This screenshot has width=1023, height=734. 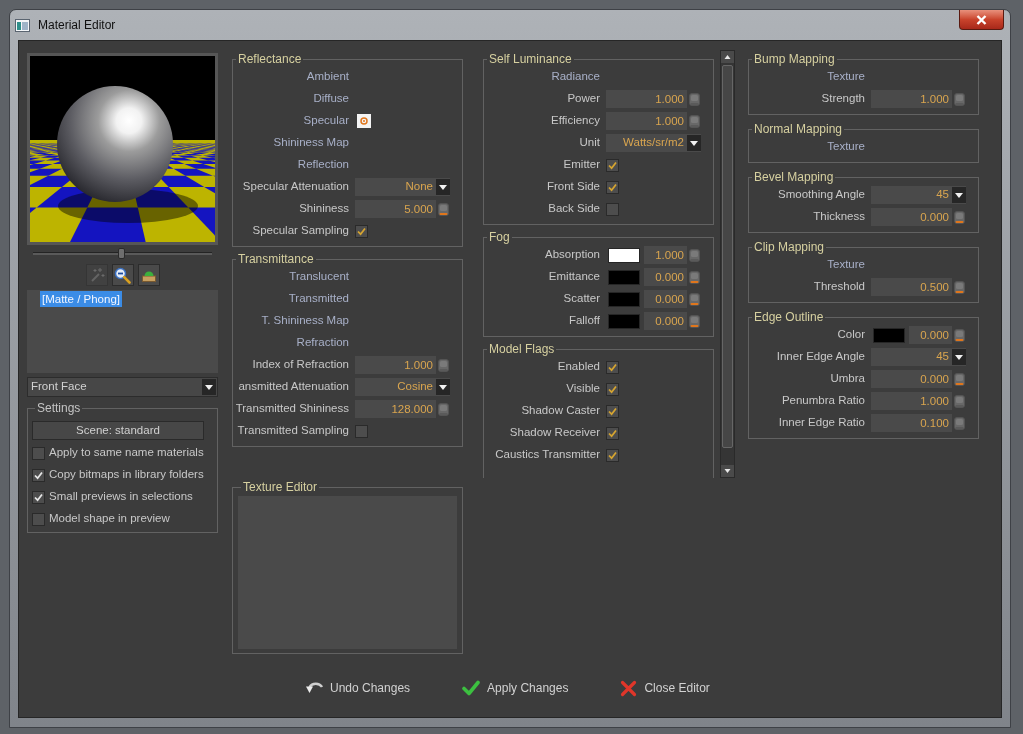 What do you see at coordinates (323, 165) in the screenshot?
I see `field-label: Reflection` at bounding box center [323, 165].